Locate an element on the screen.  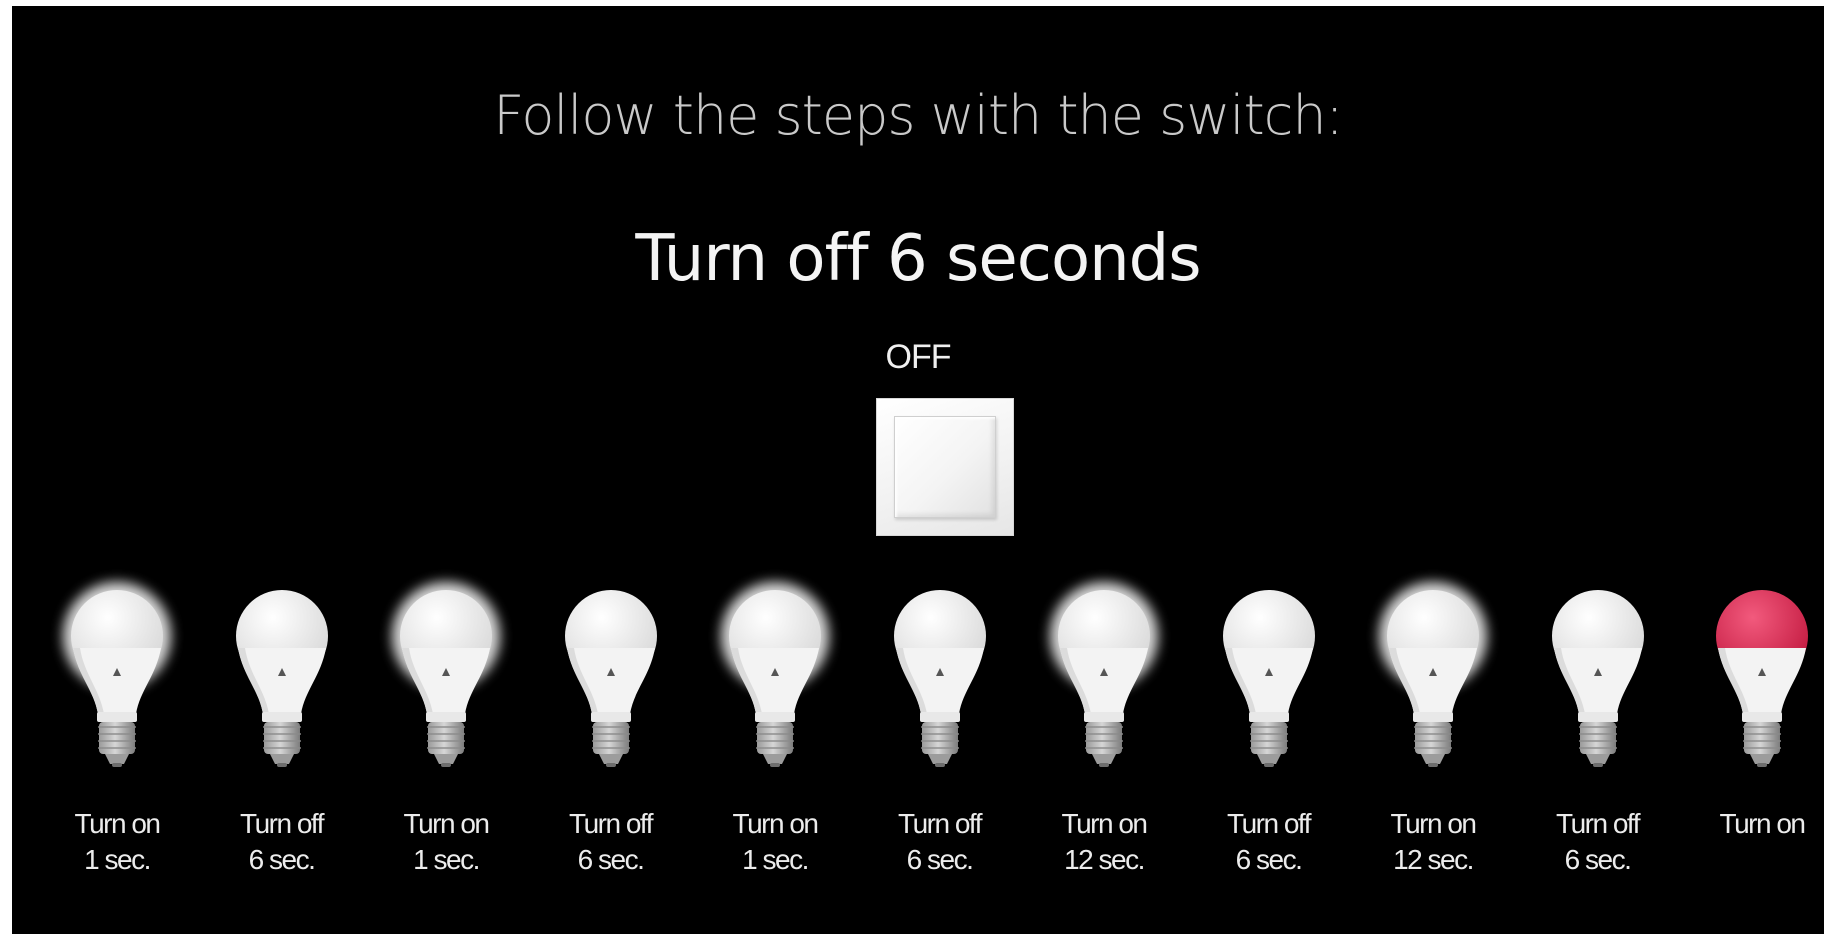
bulb-step: Turn on is located at coordinates (1755, 736).